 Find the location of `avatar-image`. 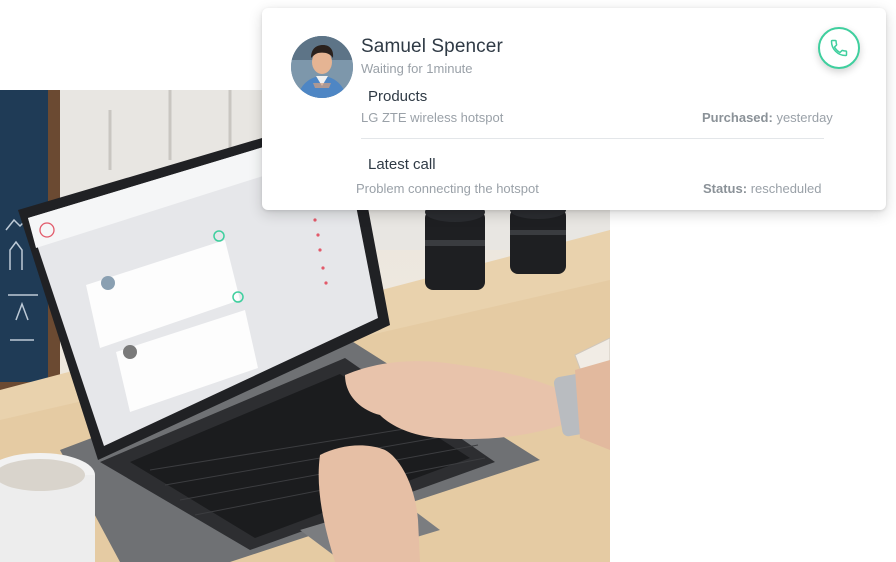

avatar-image is located at coordinates (322, 67).